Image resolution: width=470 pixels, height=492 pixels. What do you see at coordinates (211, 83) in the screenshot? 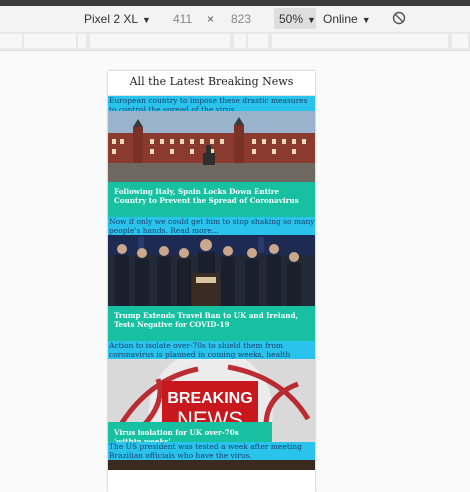
I see `page-title: All the Latest Breaking News` at bounding box center [211, 83].